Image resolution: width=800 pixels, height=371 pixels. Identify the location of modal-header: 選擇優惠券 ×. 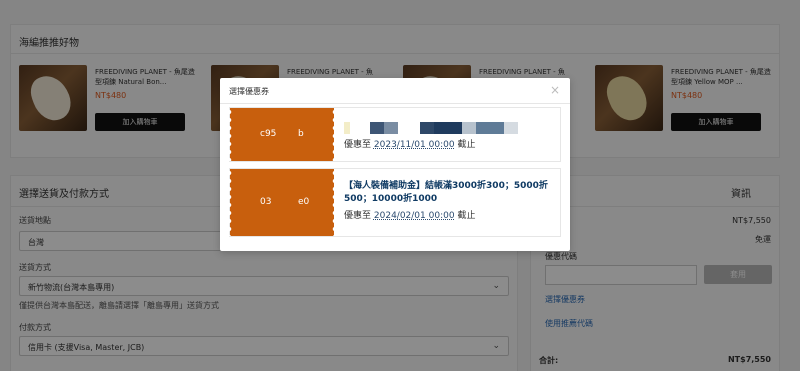
(395, 91).